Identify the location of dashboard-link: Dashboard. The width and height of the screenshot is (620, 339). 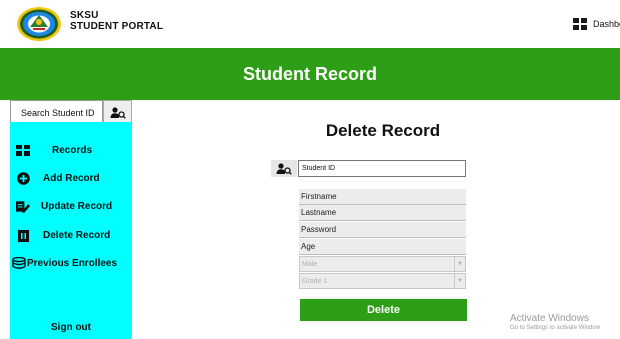
(596, 24).